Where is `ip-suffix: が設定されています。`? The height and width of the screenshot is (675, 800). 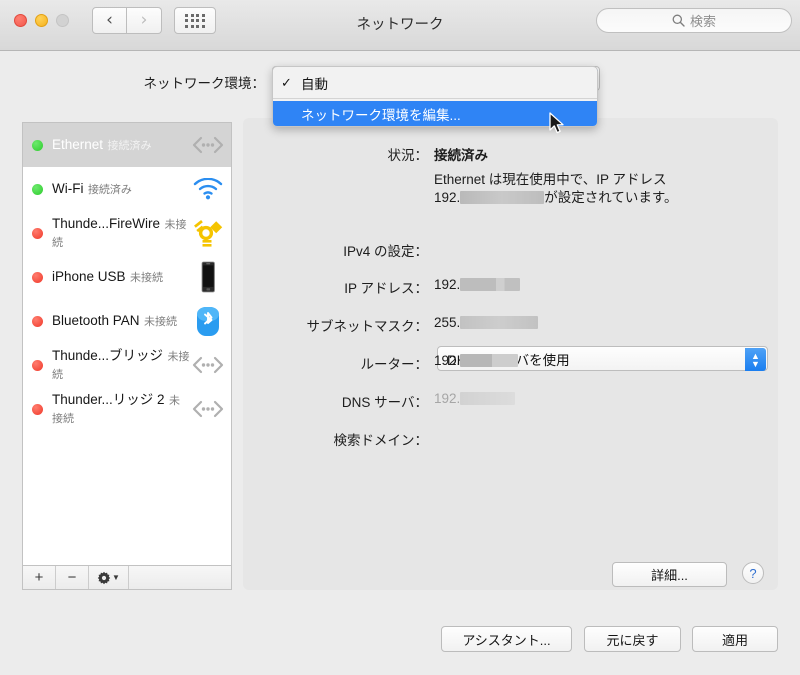
ip-suffix: が設定されています。 is located at coordinates (611, 197).